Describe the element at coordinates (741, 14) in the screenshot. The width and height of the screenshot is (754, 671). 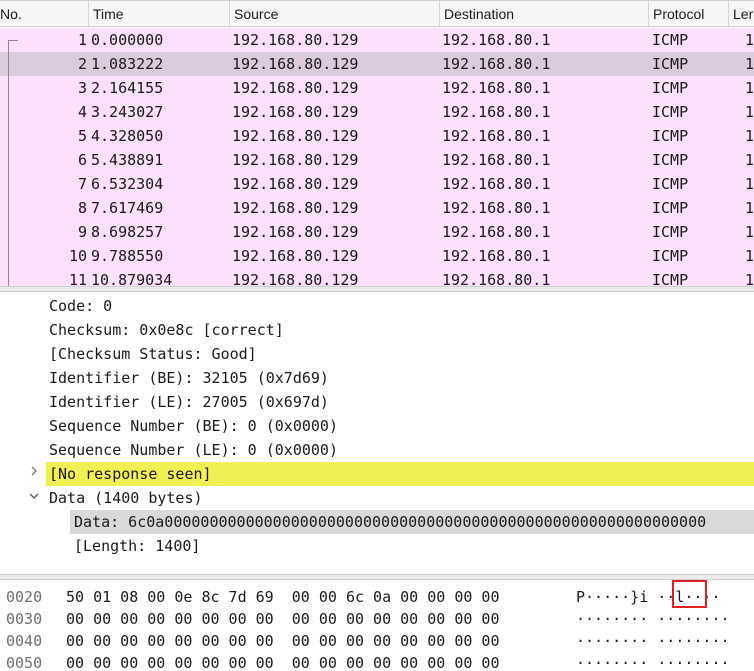
I see `column-header-length: Ler` at that location.